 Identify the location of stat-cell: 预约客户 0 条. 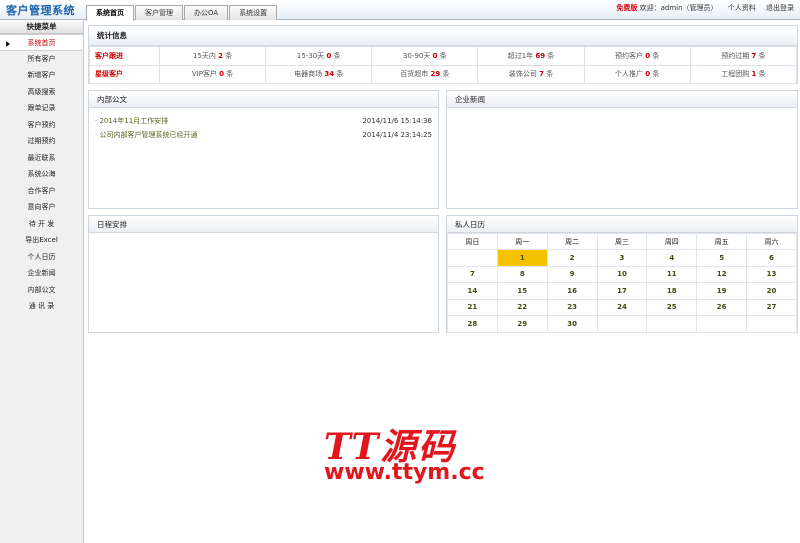
(637, 56).